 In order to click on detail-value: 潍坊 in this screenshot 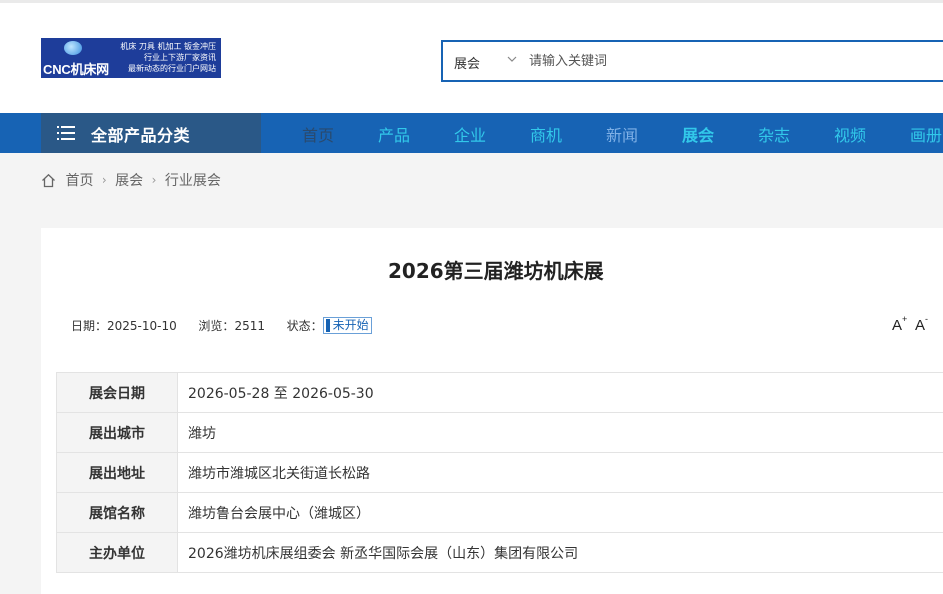, I will do `click(560, 432)`.